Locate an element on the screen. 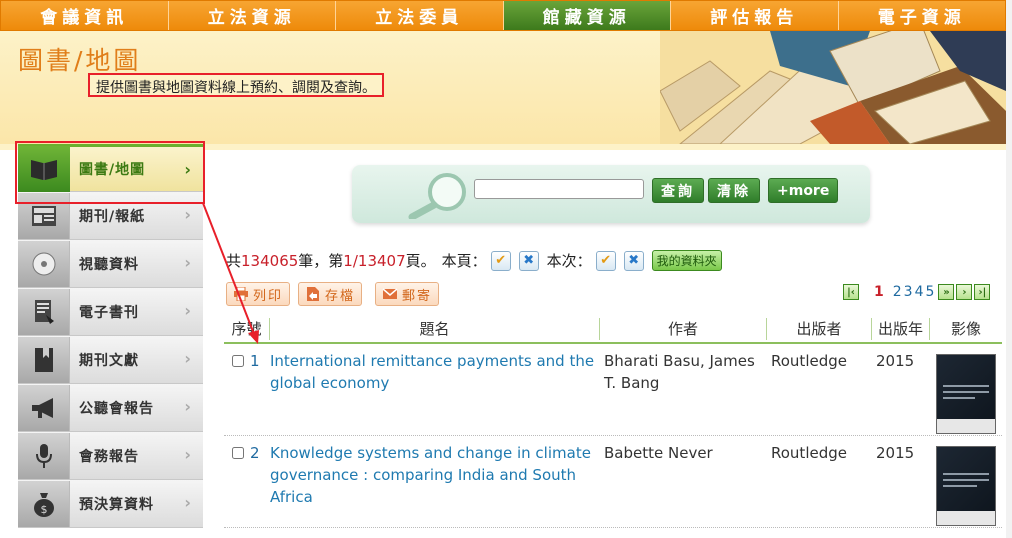  page-link: 5 is located at coordinates (930, 292).